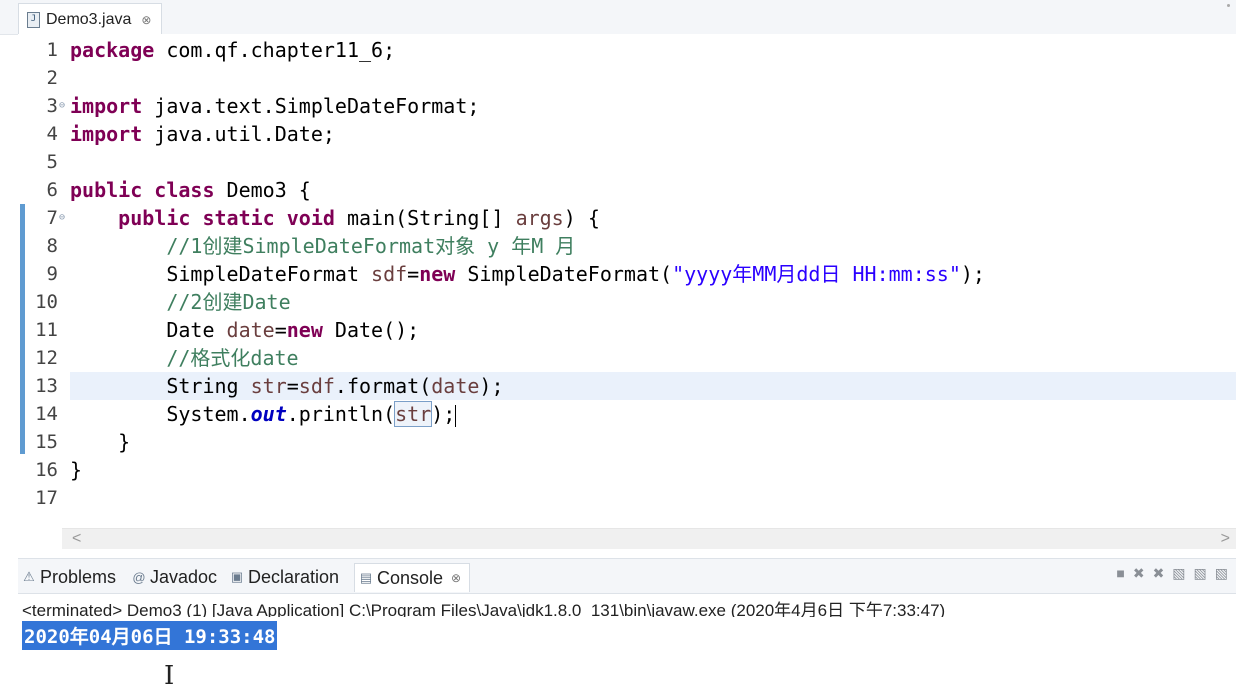 The width and height of the screenshot is (1236, 699). Describe the element at coordinates (627, 358) in the screenshot. I see `code-line: 12 //格式化date` at that location.